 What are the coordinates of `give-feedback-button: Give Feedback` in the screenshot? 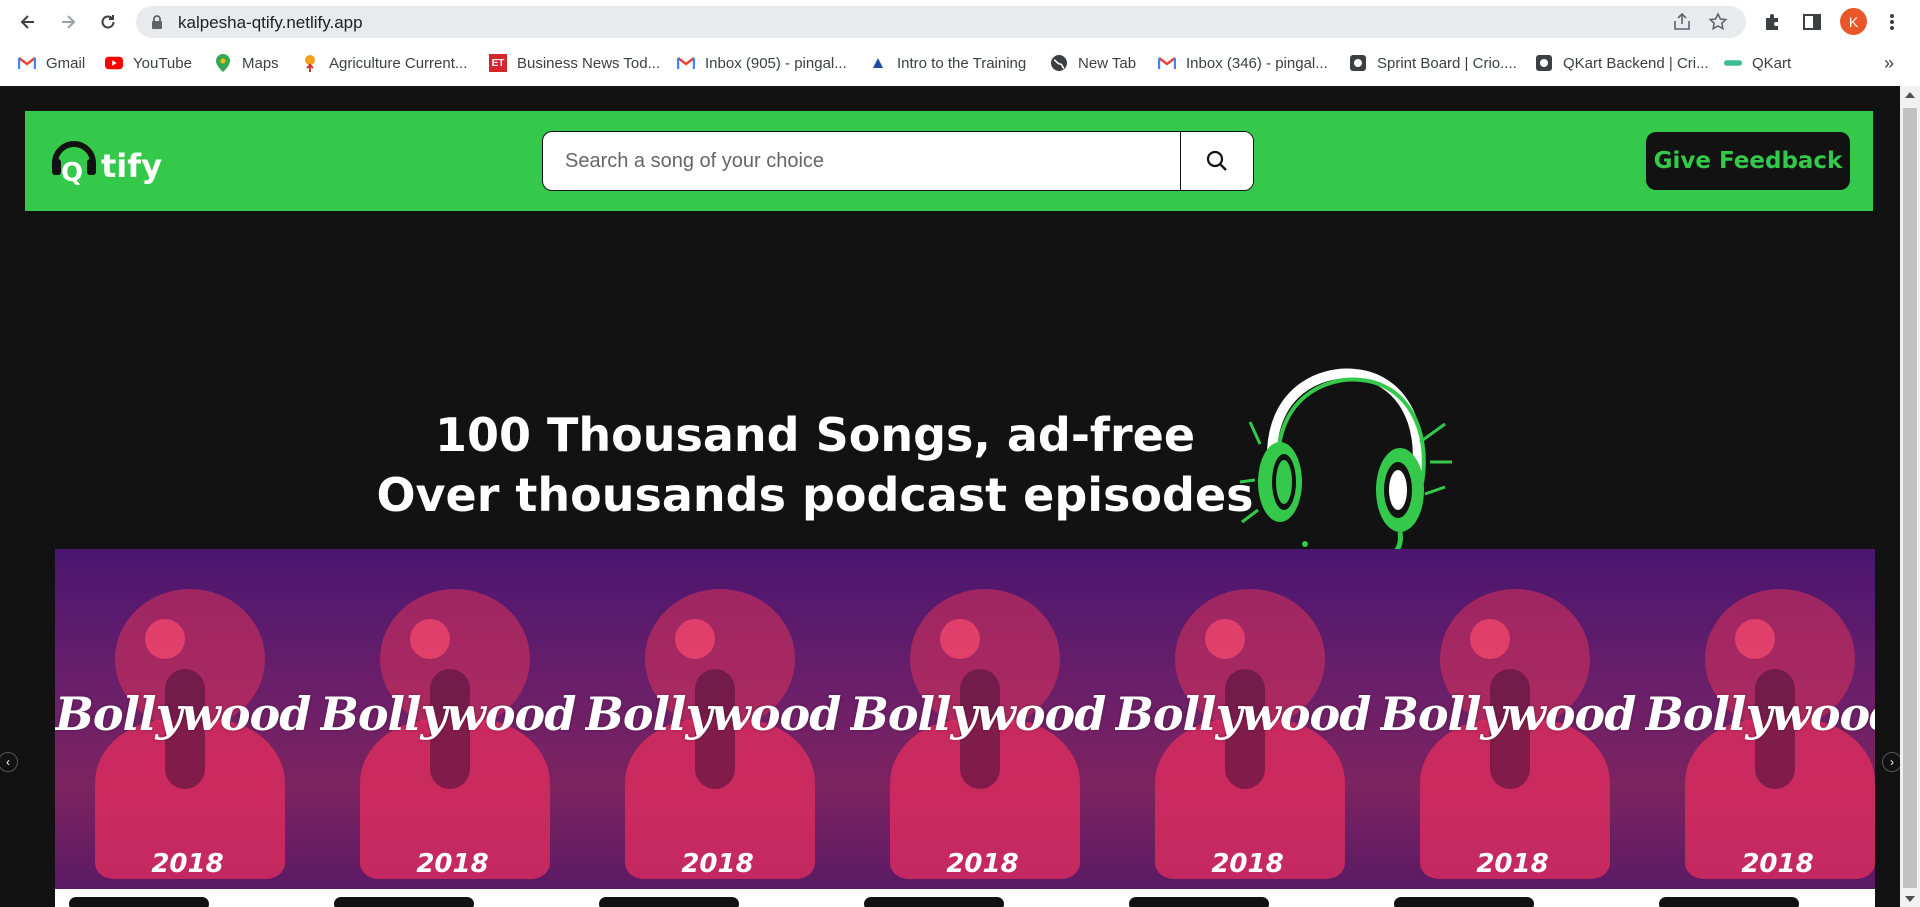 It's located at (1748, 161).